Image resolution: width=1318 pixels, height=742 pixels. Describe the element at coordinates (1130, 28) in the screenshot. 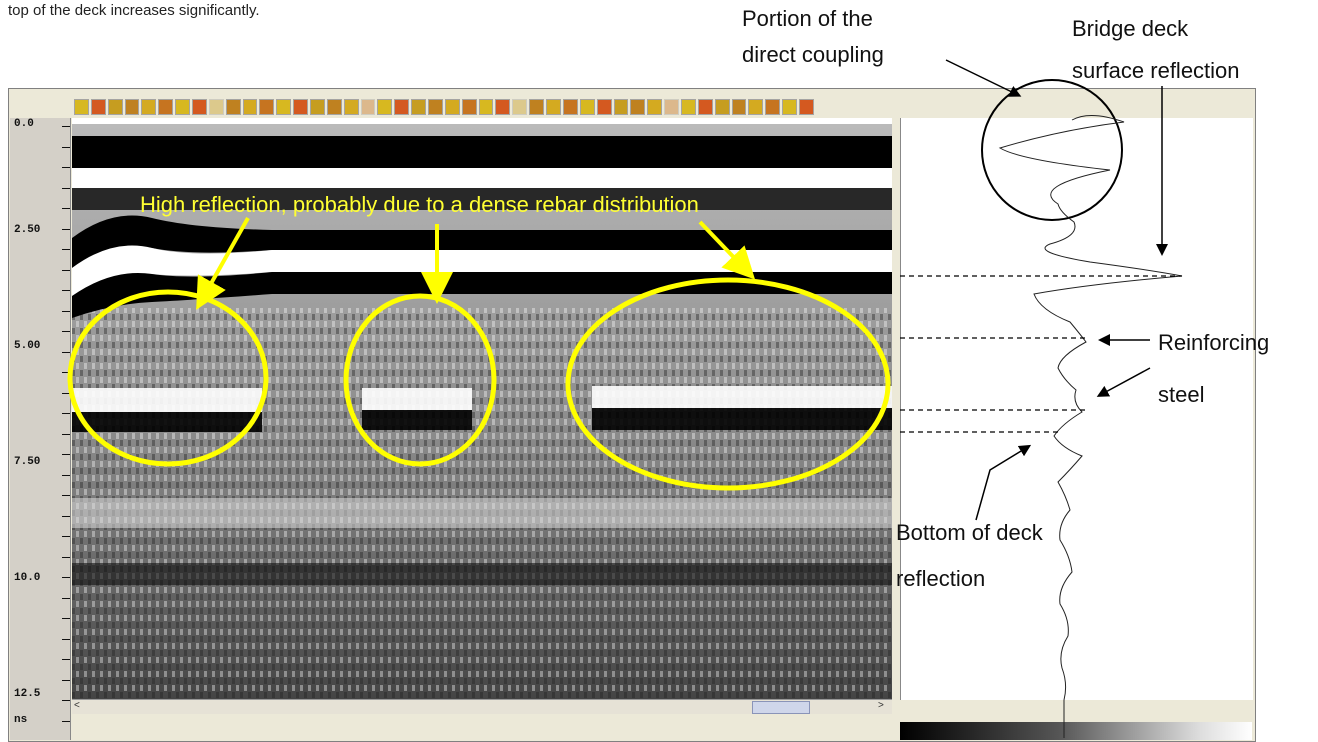

I see `bridge-deck-label-line1: Bridge deck` at that location.